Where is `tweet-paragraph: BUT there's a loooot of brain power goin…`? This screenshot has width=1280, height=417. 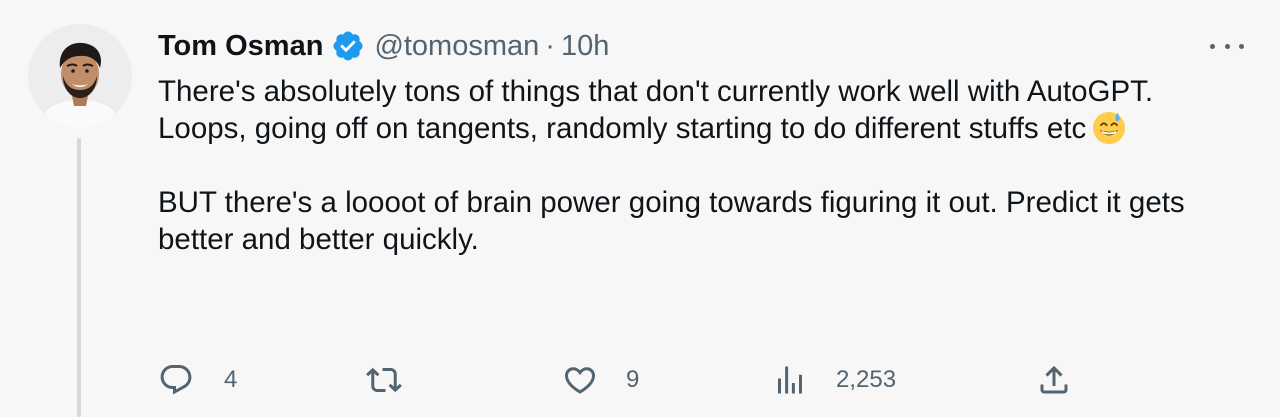 tweet-paragraph: BUT there's a loooot of brain power goin… is located at coordinates (671, 221).